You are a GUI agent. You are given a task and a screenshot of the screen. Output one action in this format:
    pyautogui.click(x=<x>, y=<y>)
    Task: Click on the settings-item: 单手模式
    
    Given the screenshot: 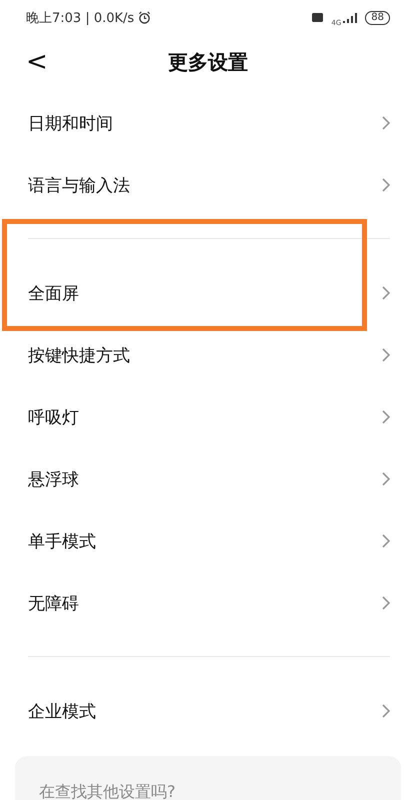 What is the action you would take?
    pyautogui.click(x=208, y=541)
    